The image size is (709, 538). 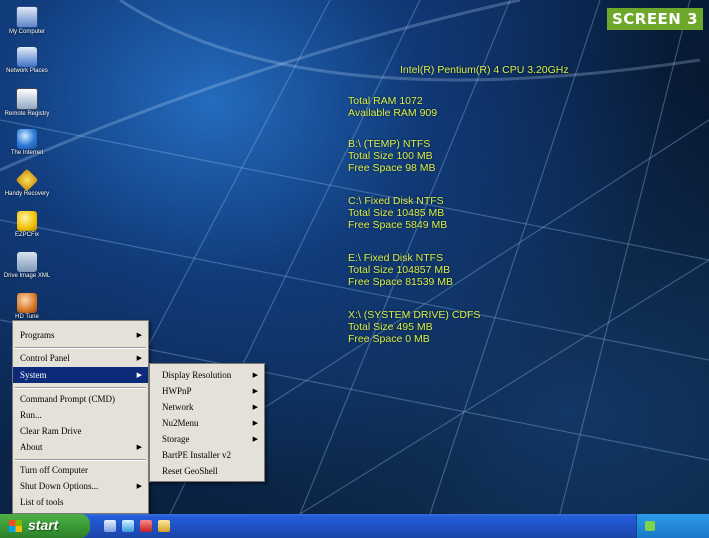 I want to click on menu-item-label: System, so click(x=33, y=375).